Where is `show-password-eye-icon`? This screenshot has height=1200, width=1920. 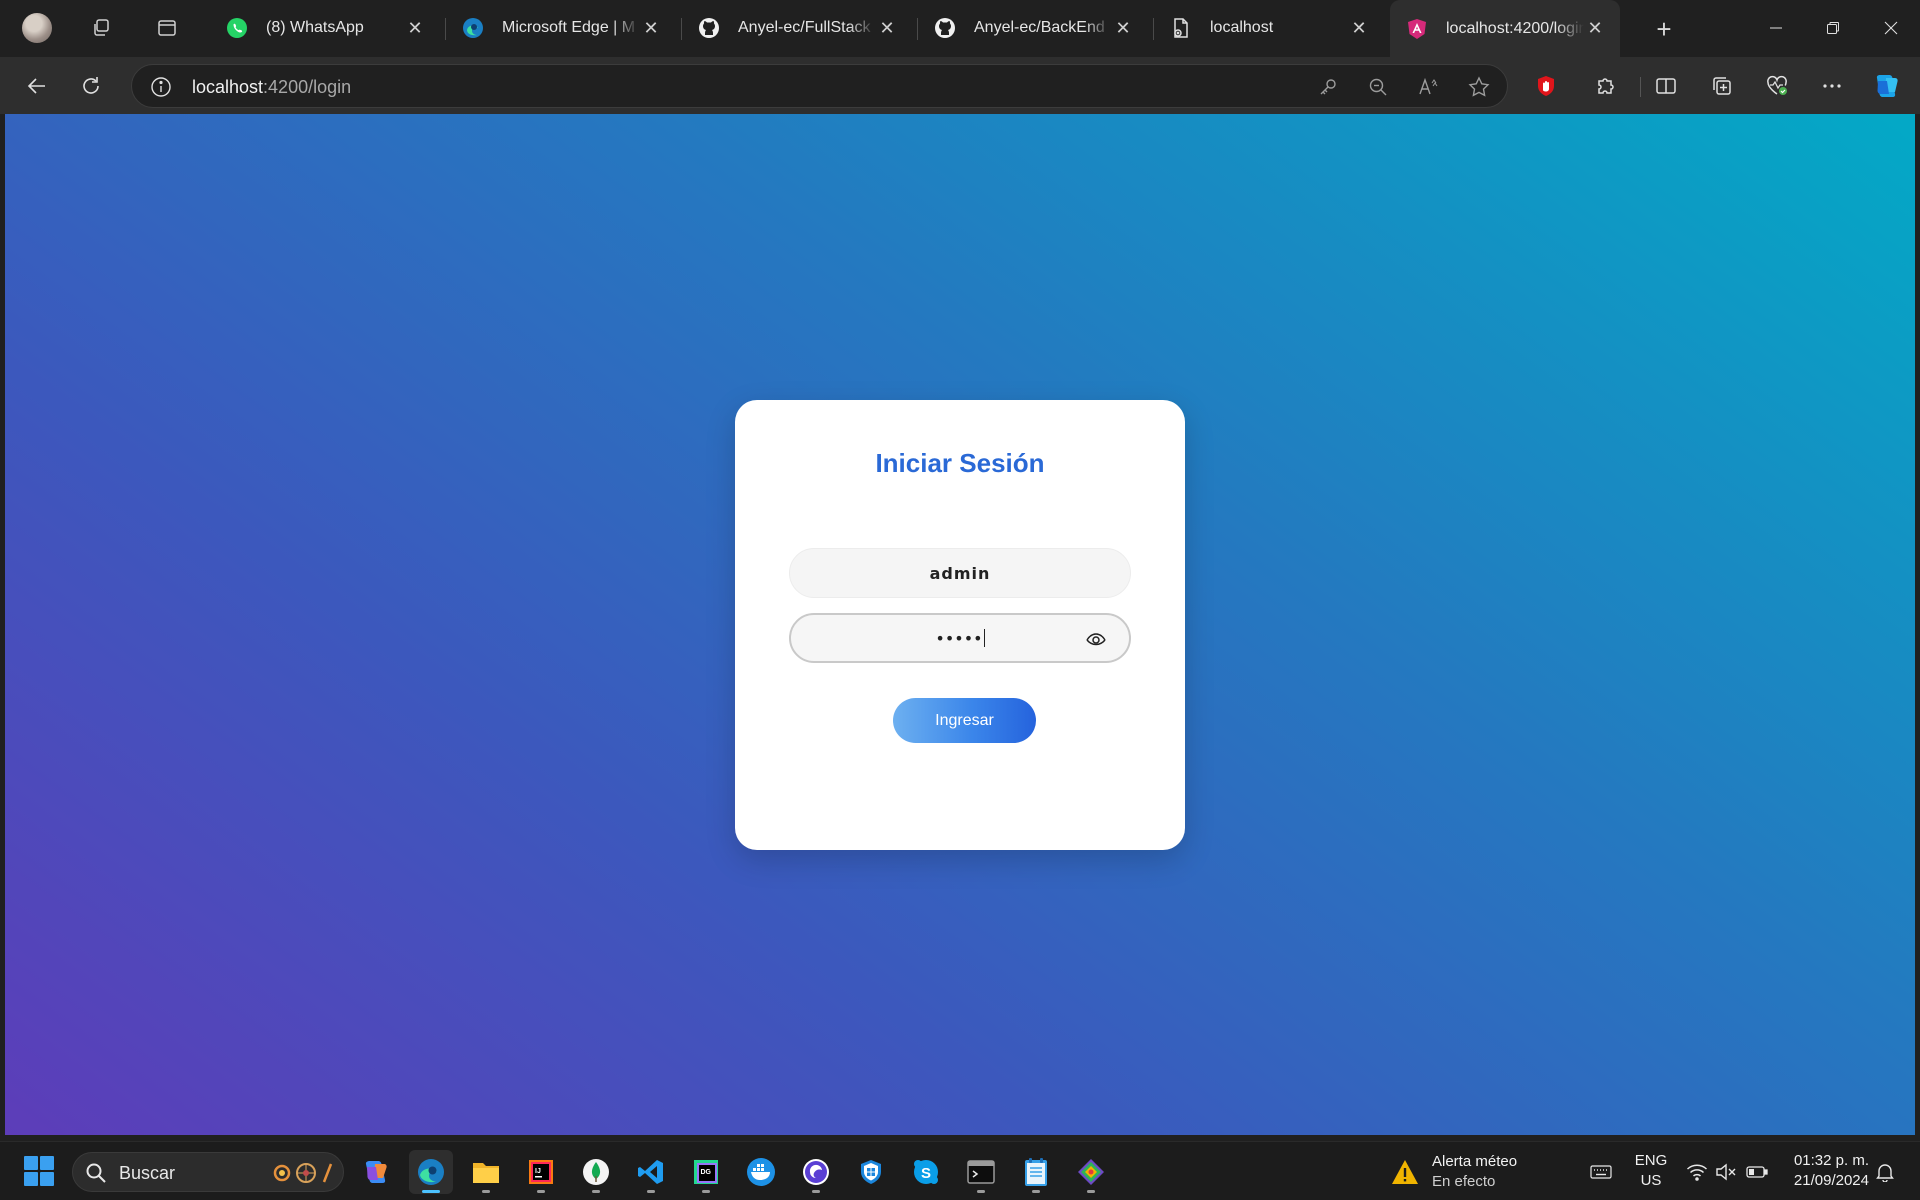 show-password-eye-icon is located at coordinates (1096, 639).